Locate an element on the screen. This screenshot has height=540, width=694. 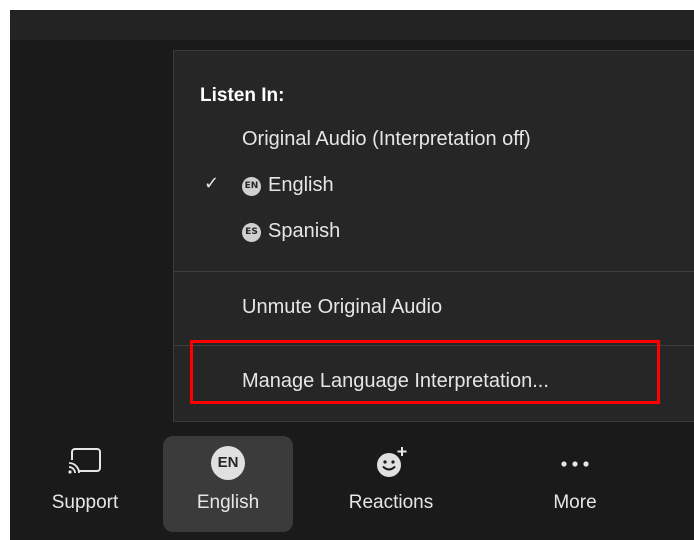
menu-item-spanish: ES Spanish is located at coordinates (434, 233).